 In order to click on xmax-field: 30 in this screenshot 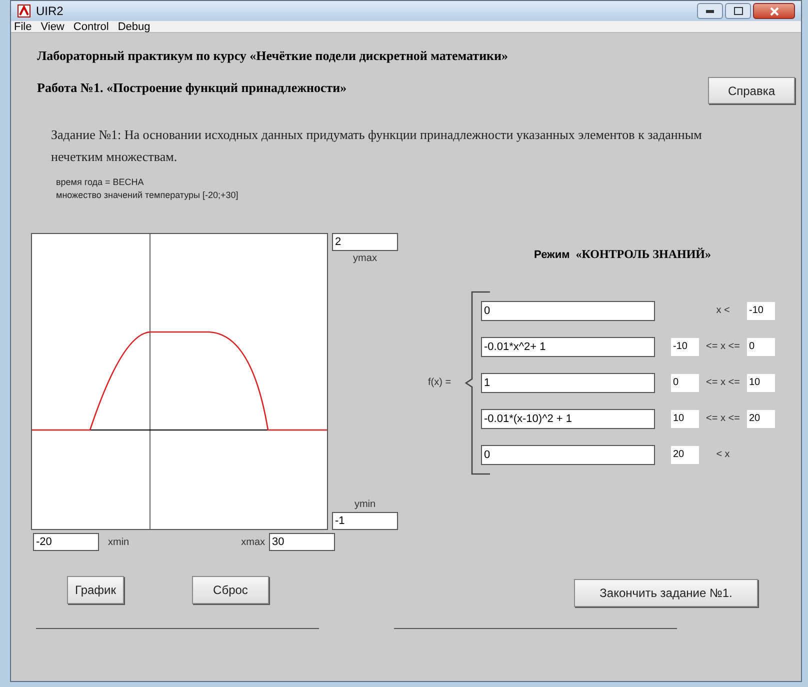, I will do `click(302, 542)`.